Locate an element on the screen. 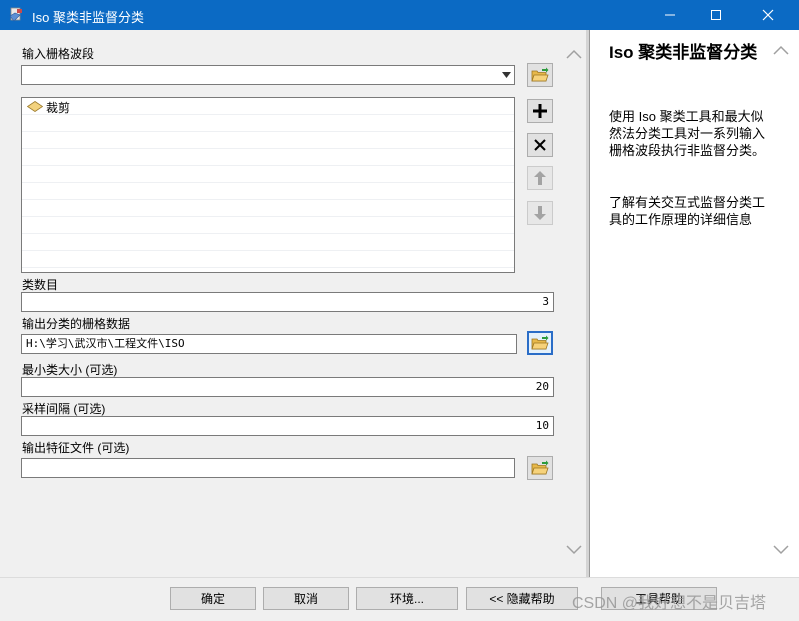 This screenshot has width=799, height=621. move-up-button is located at coordinates (540, 178).